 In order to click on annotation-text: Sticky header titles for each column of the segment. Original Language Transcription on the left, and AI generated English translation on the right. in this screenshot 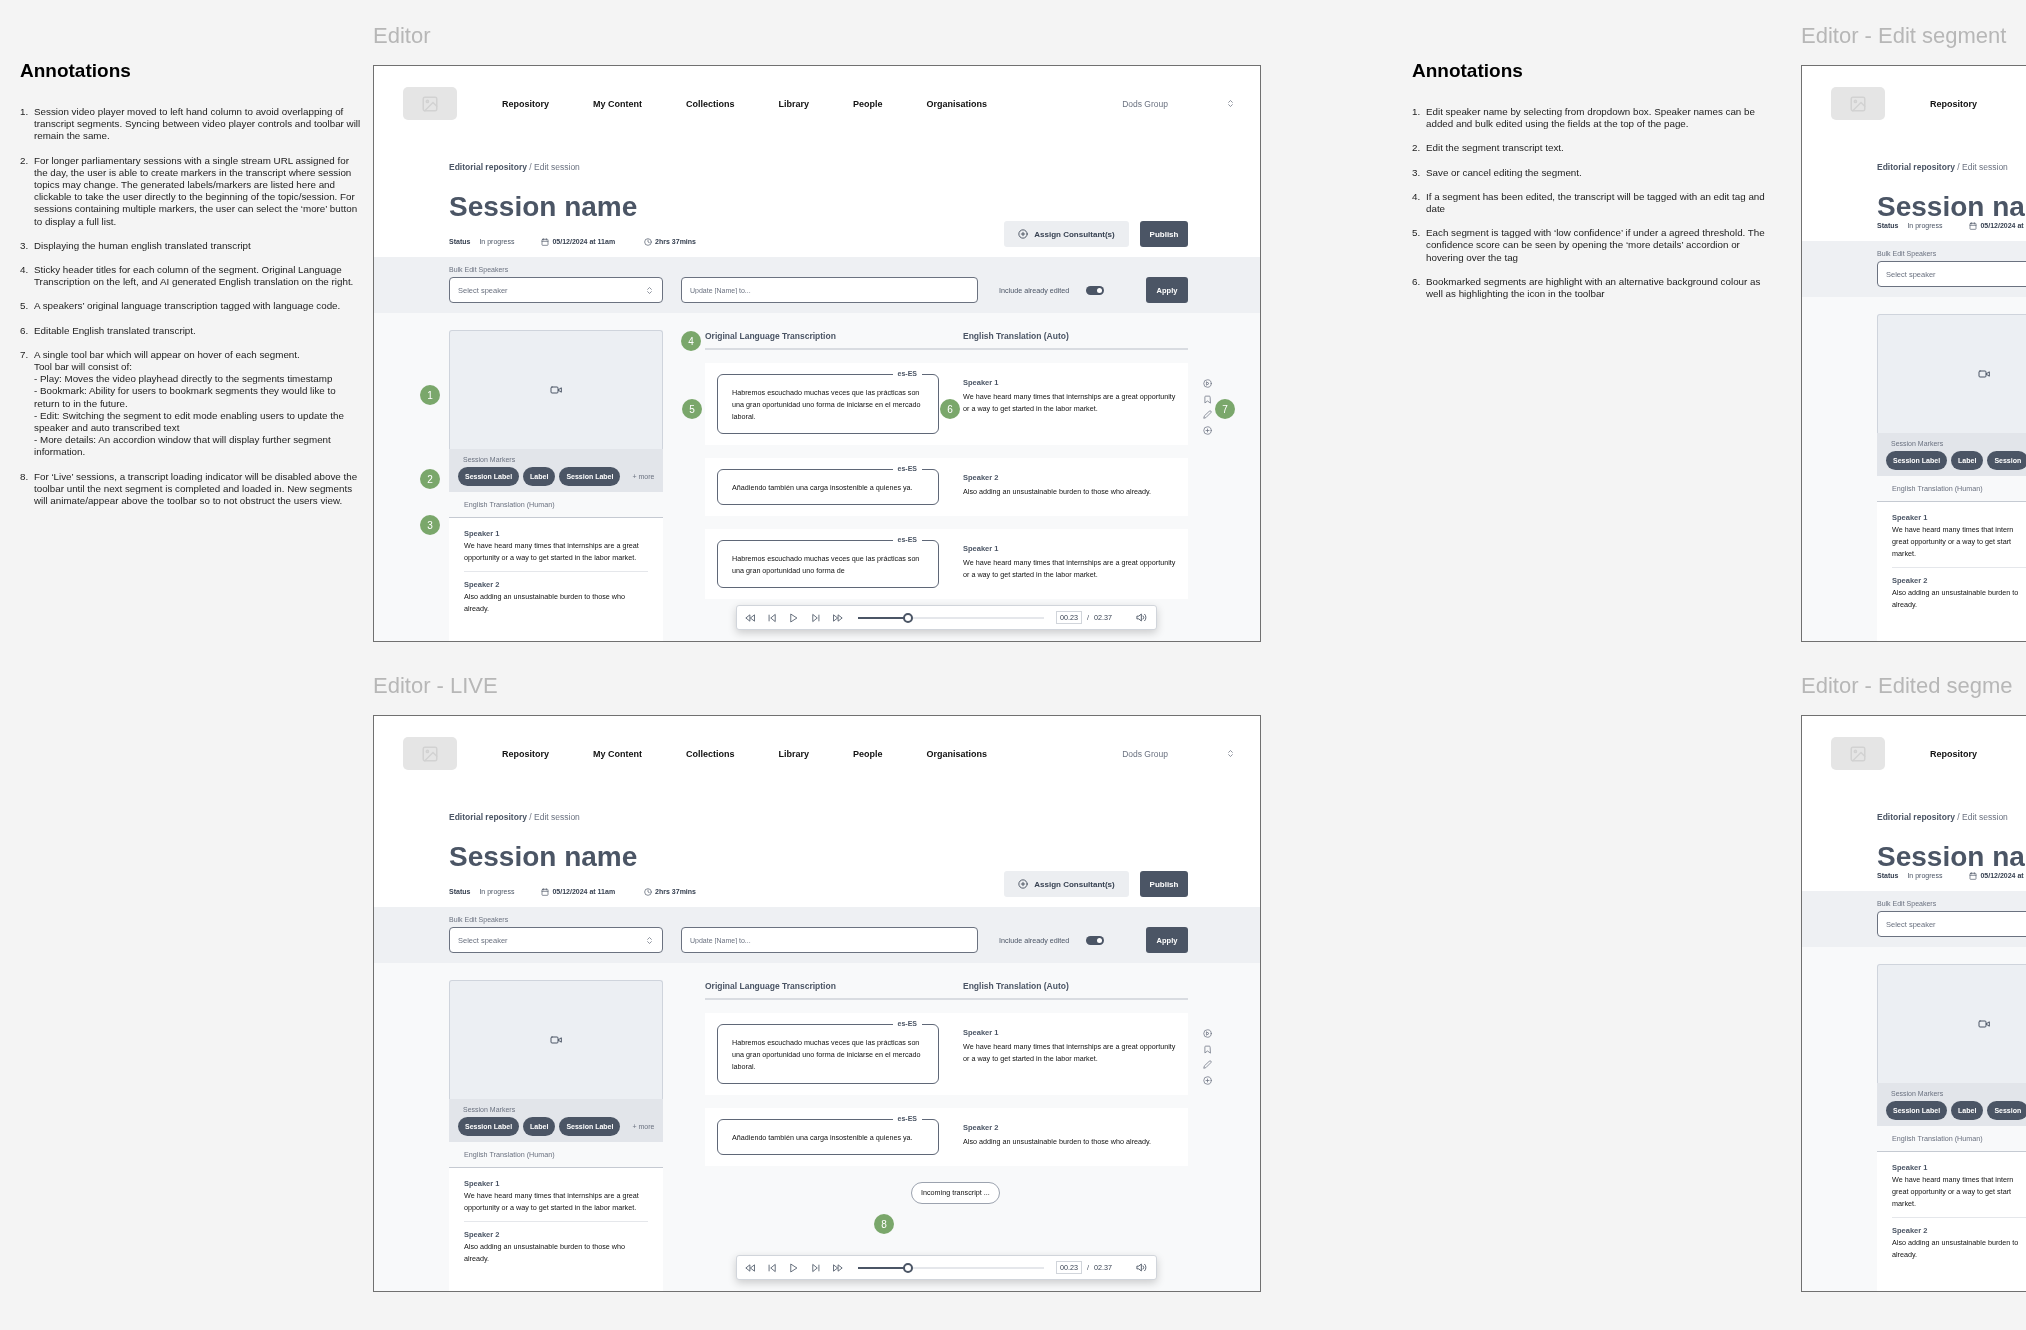, I will do `click(194, 276)`.